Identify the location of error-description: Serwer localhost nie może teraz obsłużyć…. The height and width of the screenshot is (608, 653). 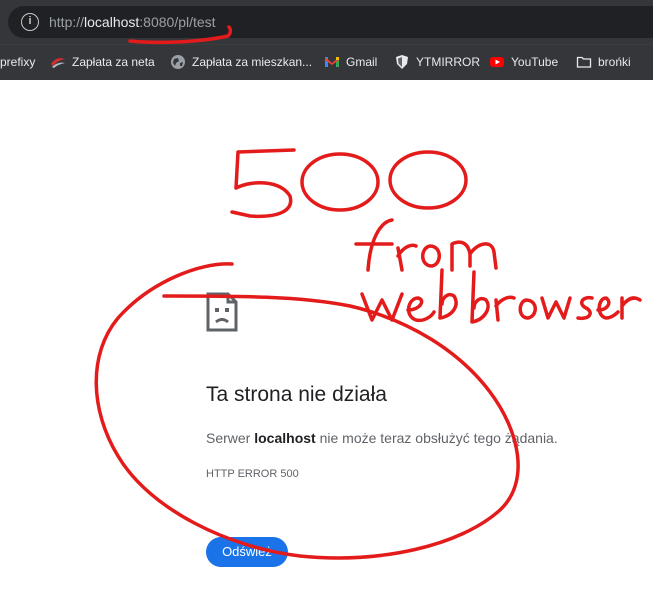
(382, 438).